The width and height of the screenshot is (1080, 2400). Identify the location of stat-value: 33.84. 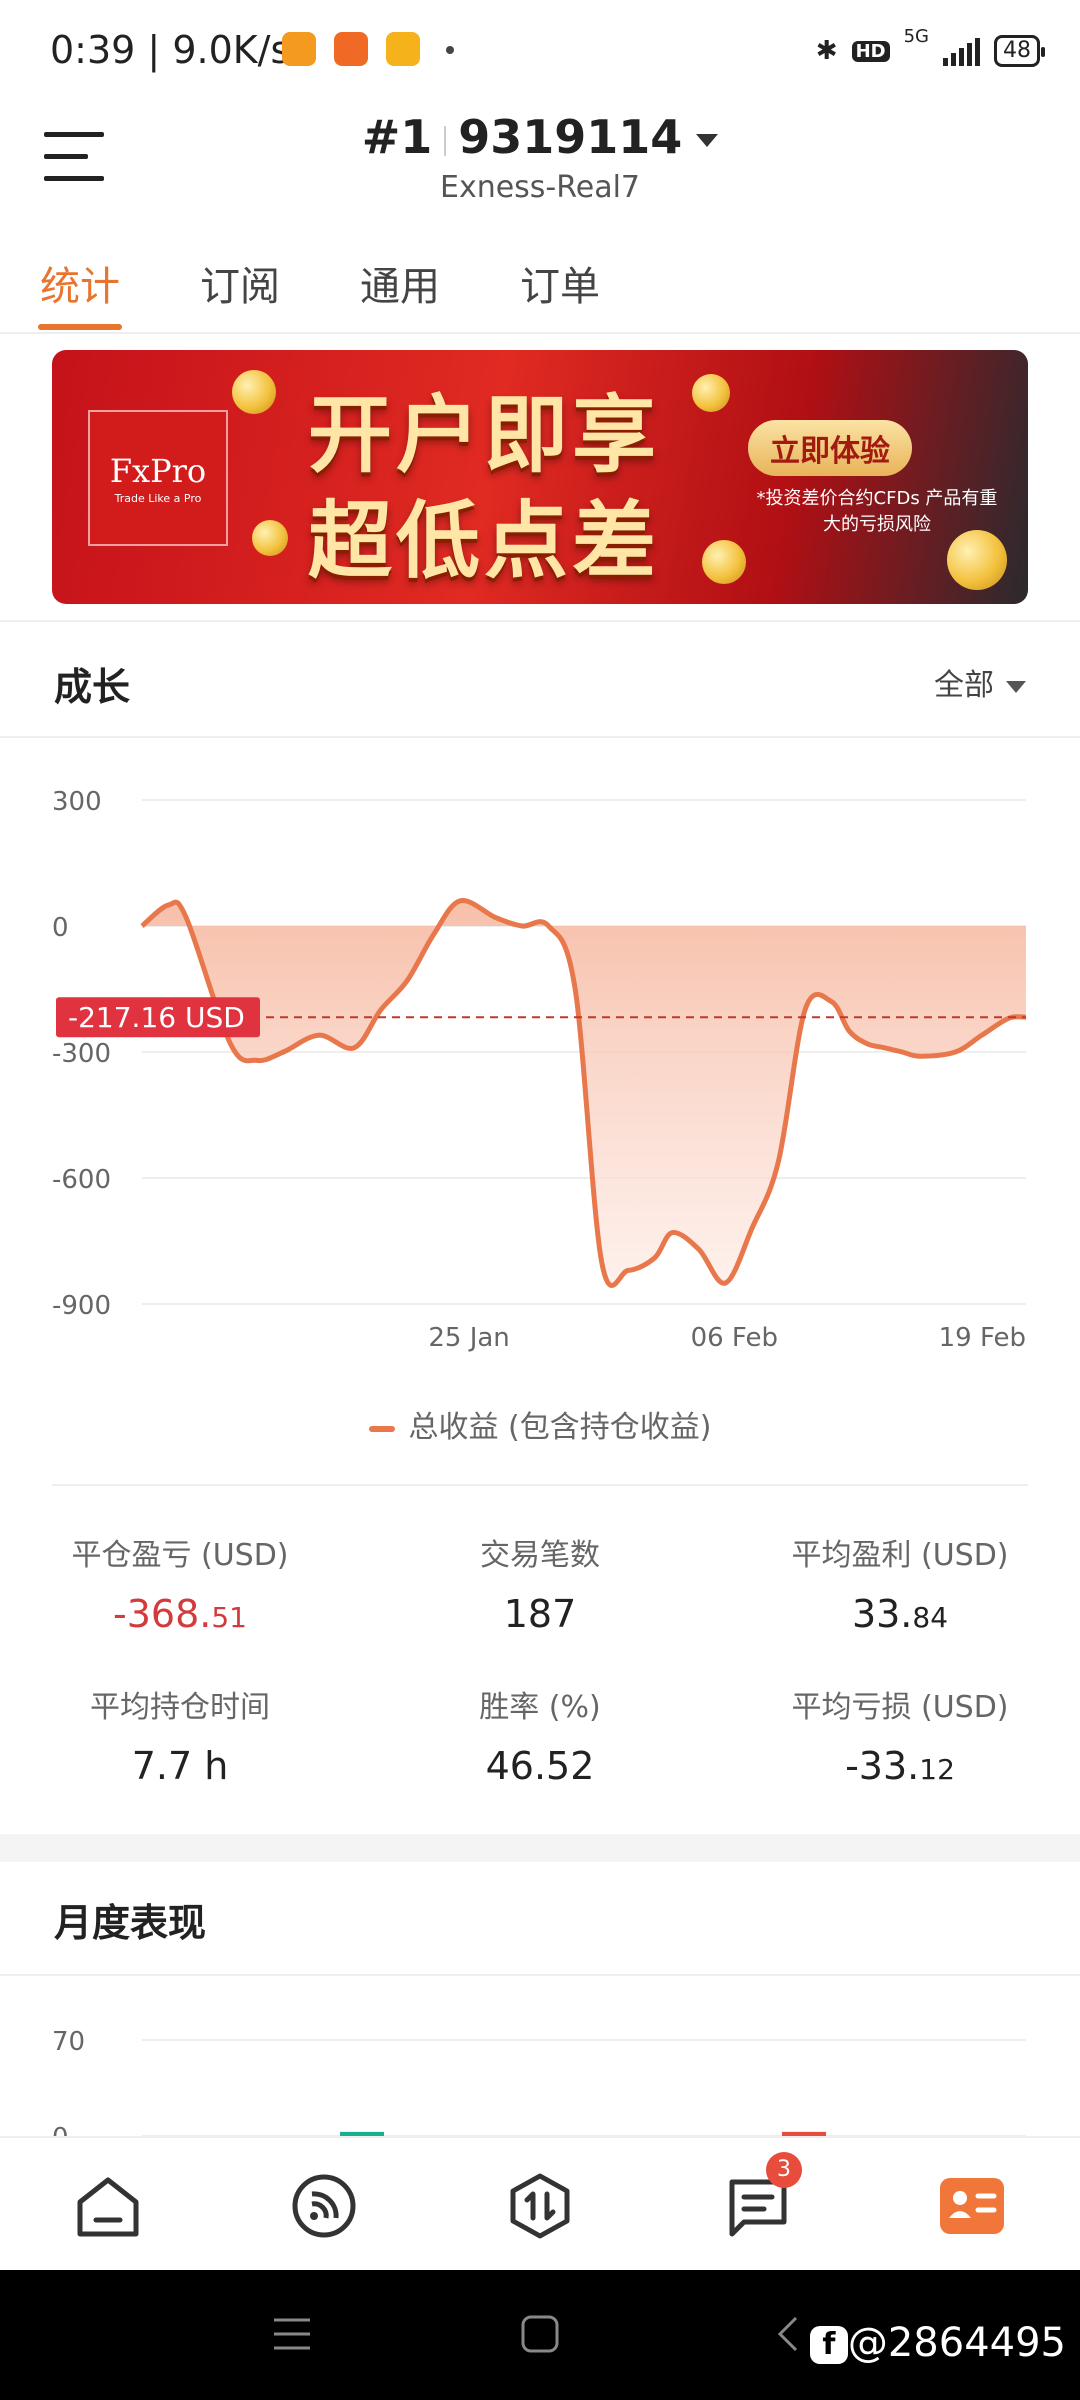
(900, 1614).